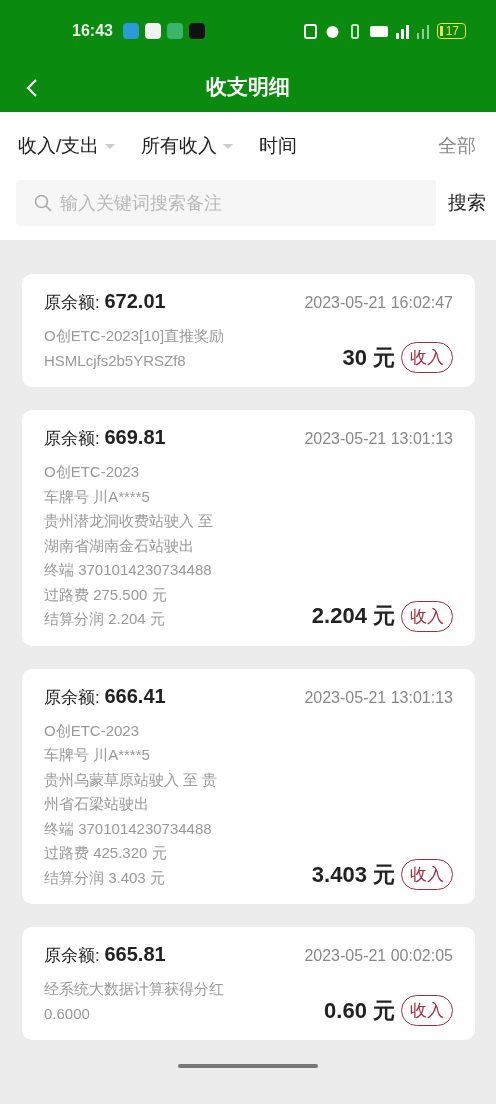  Describe the element at coordinates (353, 874) in the screenshot. I see `amount-text: 3.403 元` at that location.